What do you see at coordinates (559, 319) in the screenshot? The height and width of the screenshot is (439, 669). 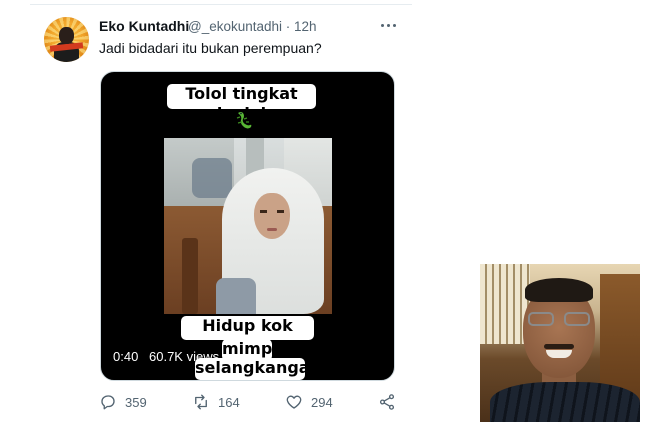 I see `man-glasses` at bounding box center [559, 319].